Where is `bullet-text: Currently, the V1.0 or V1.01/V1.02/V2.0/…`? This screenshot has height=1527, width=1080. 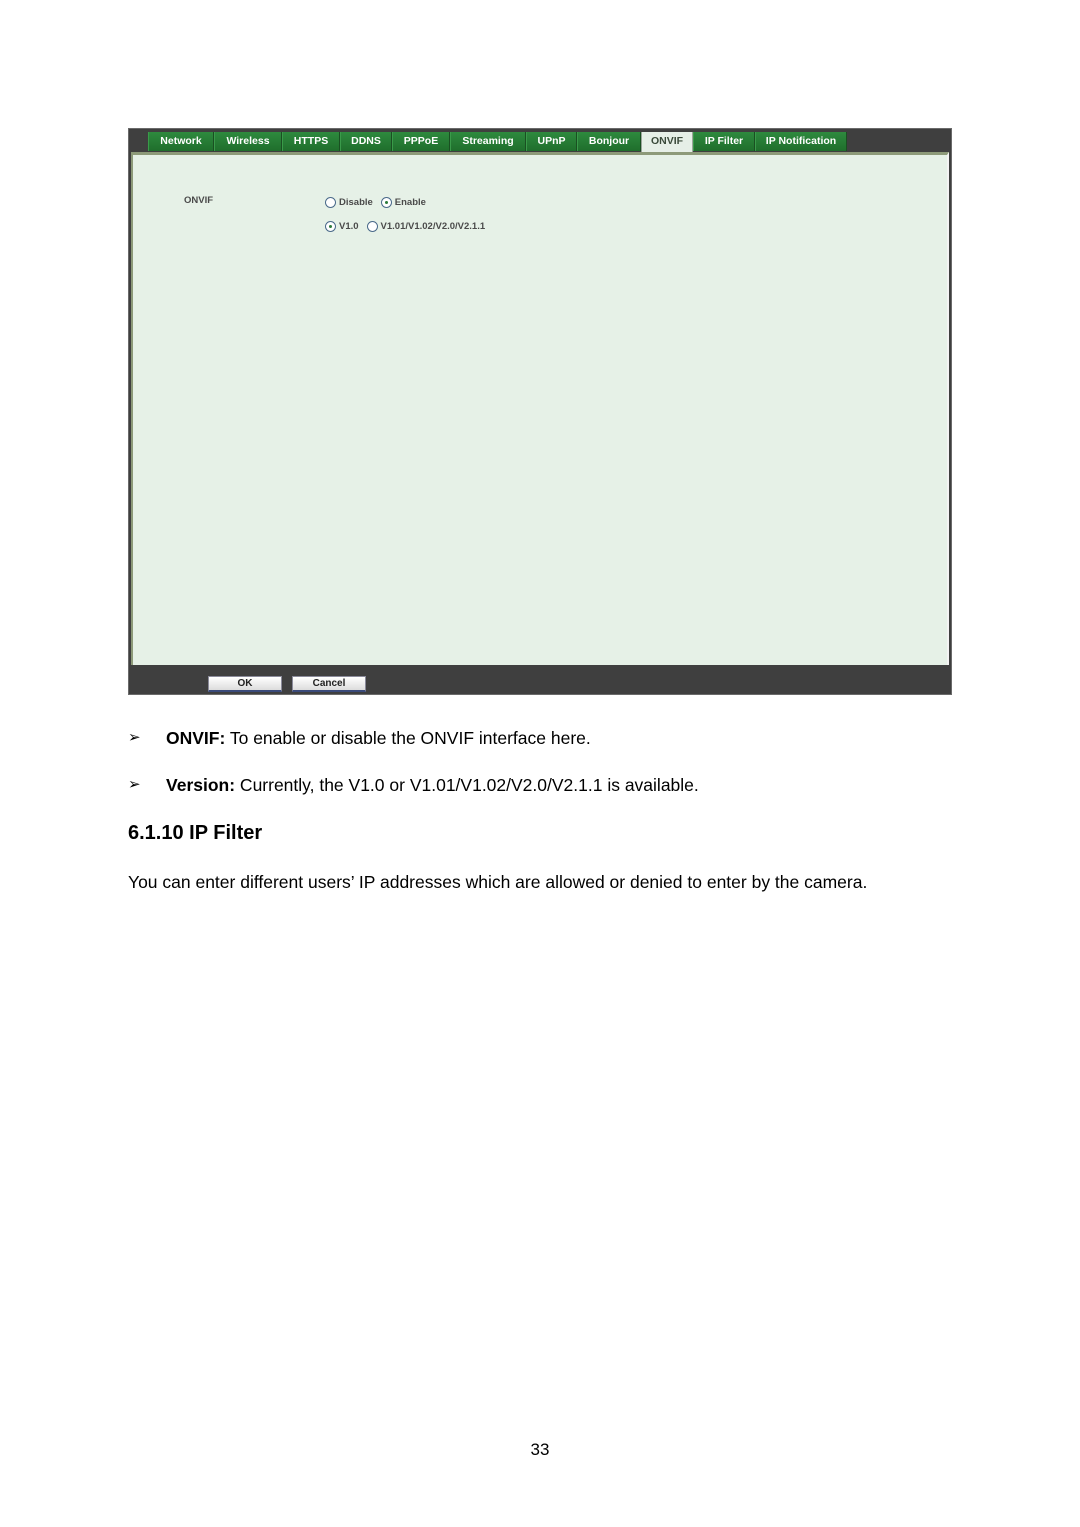
bullet-text: Currently, the V1.0 or V1.01/V1.02/V2.0/… is located at coordinates (467, 785).